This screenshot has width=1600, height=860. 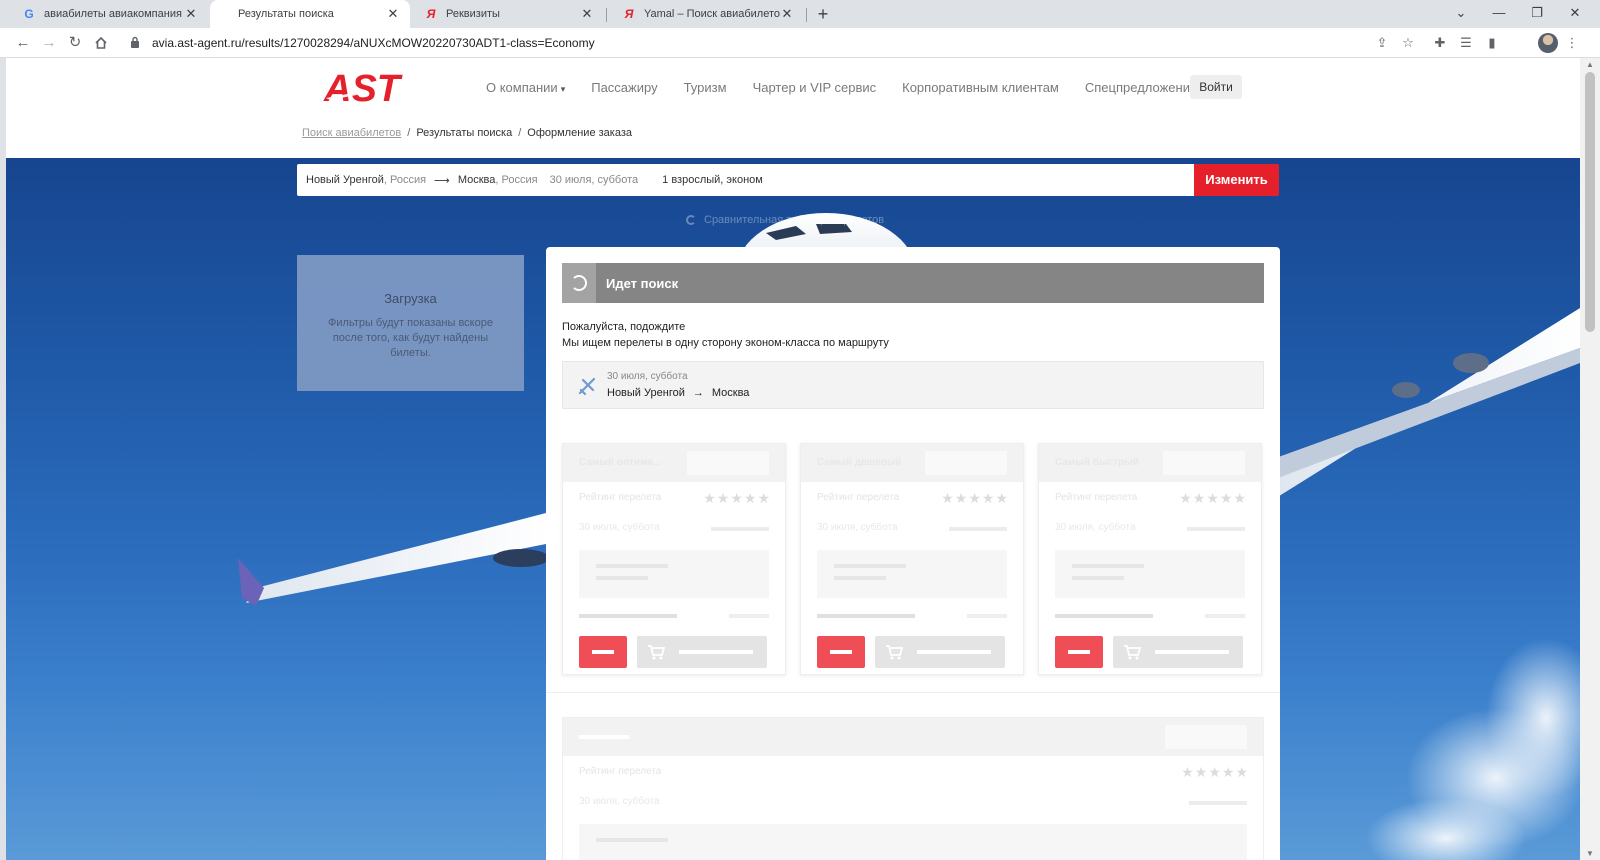 What do you see at coordinates (75, 43) in the screenshot?
I see `reload-icon: ↻` at bounding box center [75, 43].